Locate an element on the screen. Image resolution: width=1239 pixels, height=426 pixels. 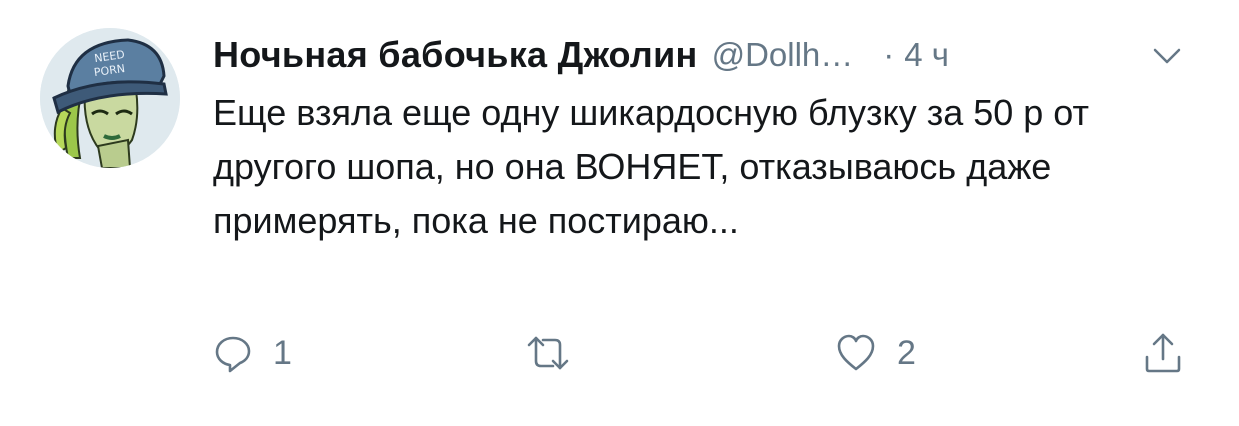
share-button is located at coordinates (1163, 353).